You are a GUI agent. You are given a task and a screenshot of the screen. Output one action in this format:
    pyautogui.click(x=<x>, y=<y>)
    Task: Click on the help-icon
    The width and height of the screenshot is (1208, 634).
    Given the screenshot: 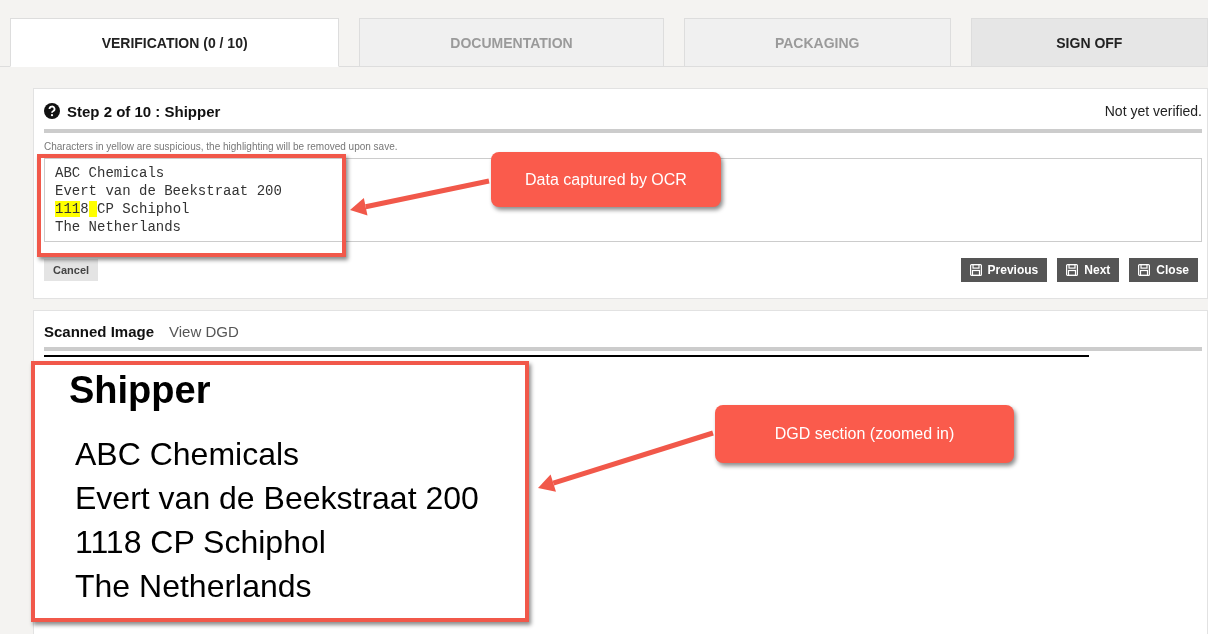 What is the action you would take?
    pyautogui.click(x=52, y=111)
    